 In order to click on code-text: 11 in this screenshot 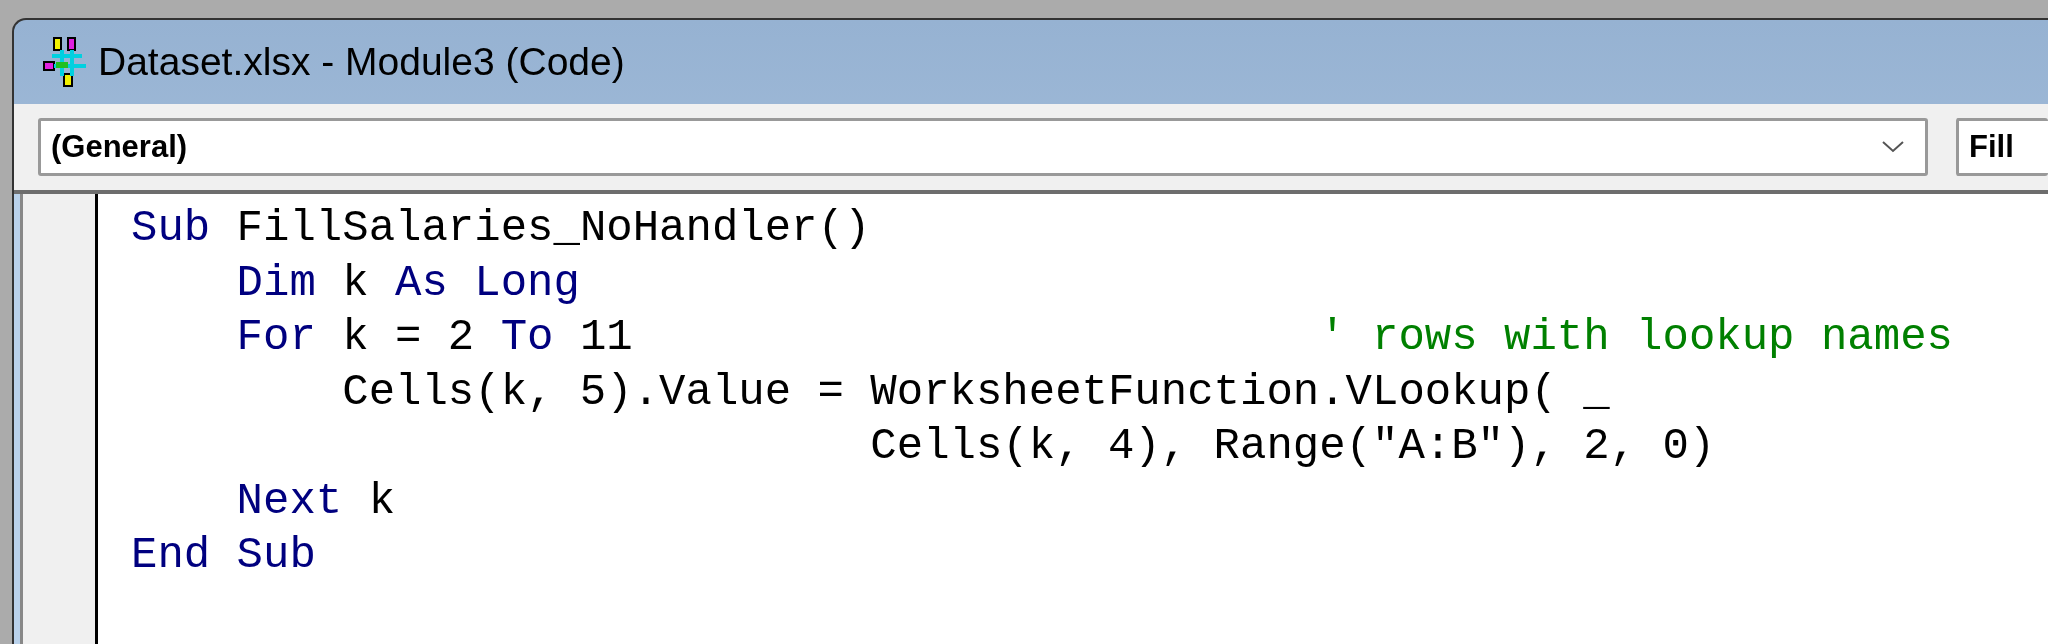, I will do `click(605, 337)`.